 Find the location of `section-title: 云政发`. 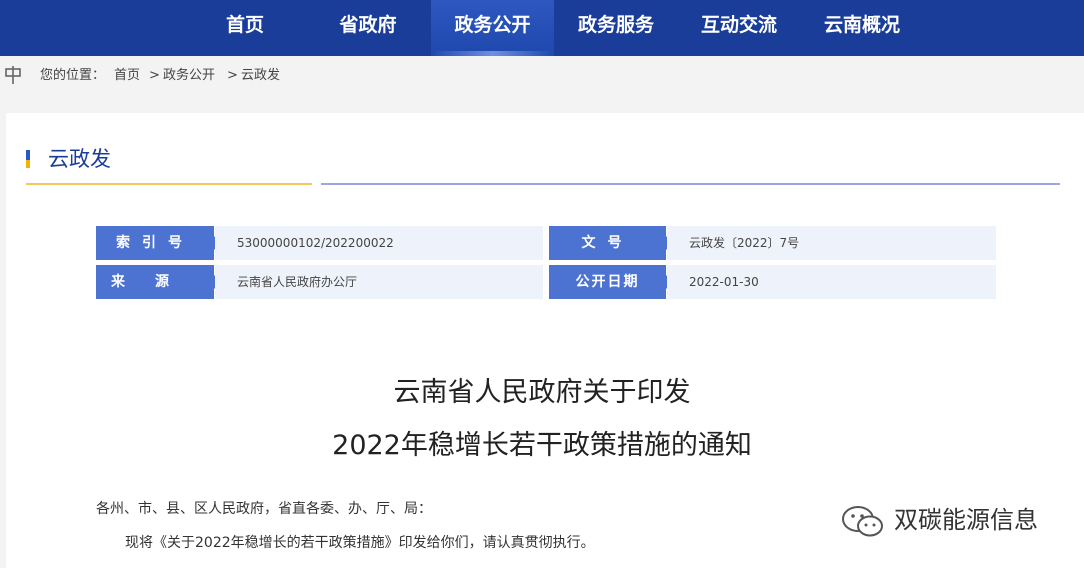

section-title: 云政发 is located at coordinates (79, 159).